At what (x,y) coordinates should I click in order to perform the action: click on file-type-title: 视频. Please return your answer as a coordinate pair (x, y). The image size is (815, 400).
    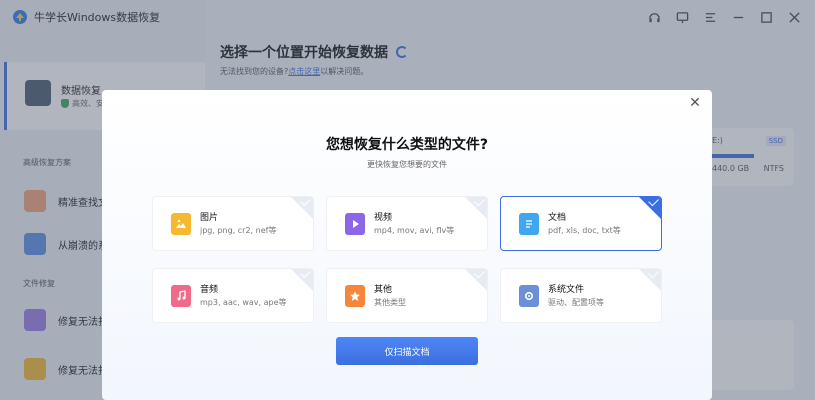
    Looking at the image, I should click on (383, 218).